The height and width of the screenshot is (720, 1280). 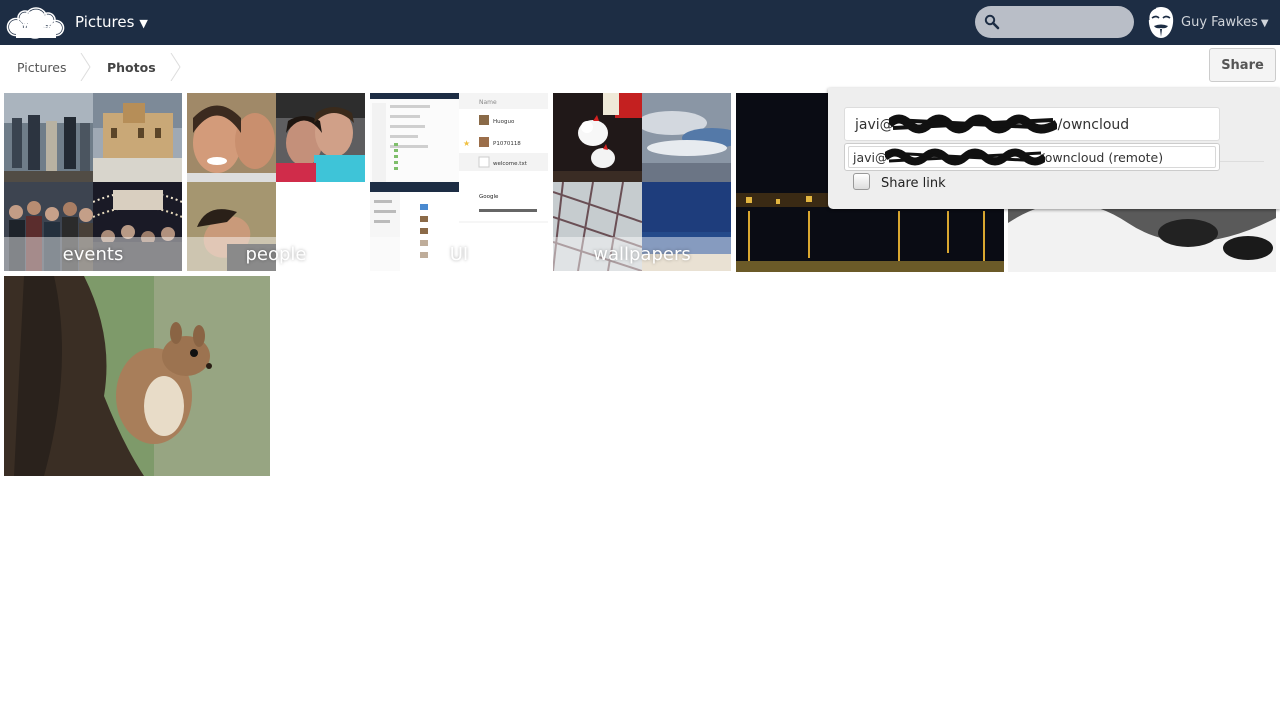 What do you see at coordinates (276, 254) in the screenshot?
I see `album-label: people` at bounding box center [276, 254].